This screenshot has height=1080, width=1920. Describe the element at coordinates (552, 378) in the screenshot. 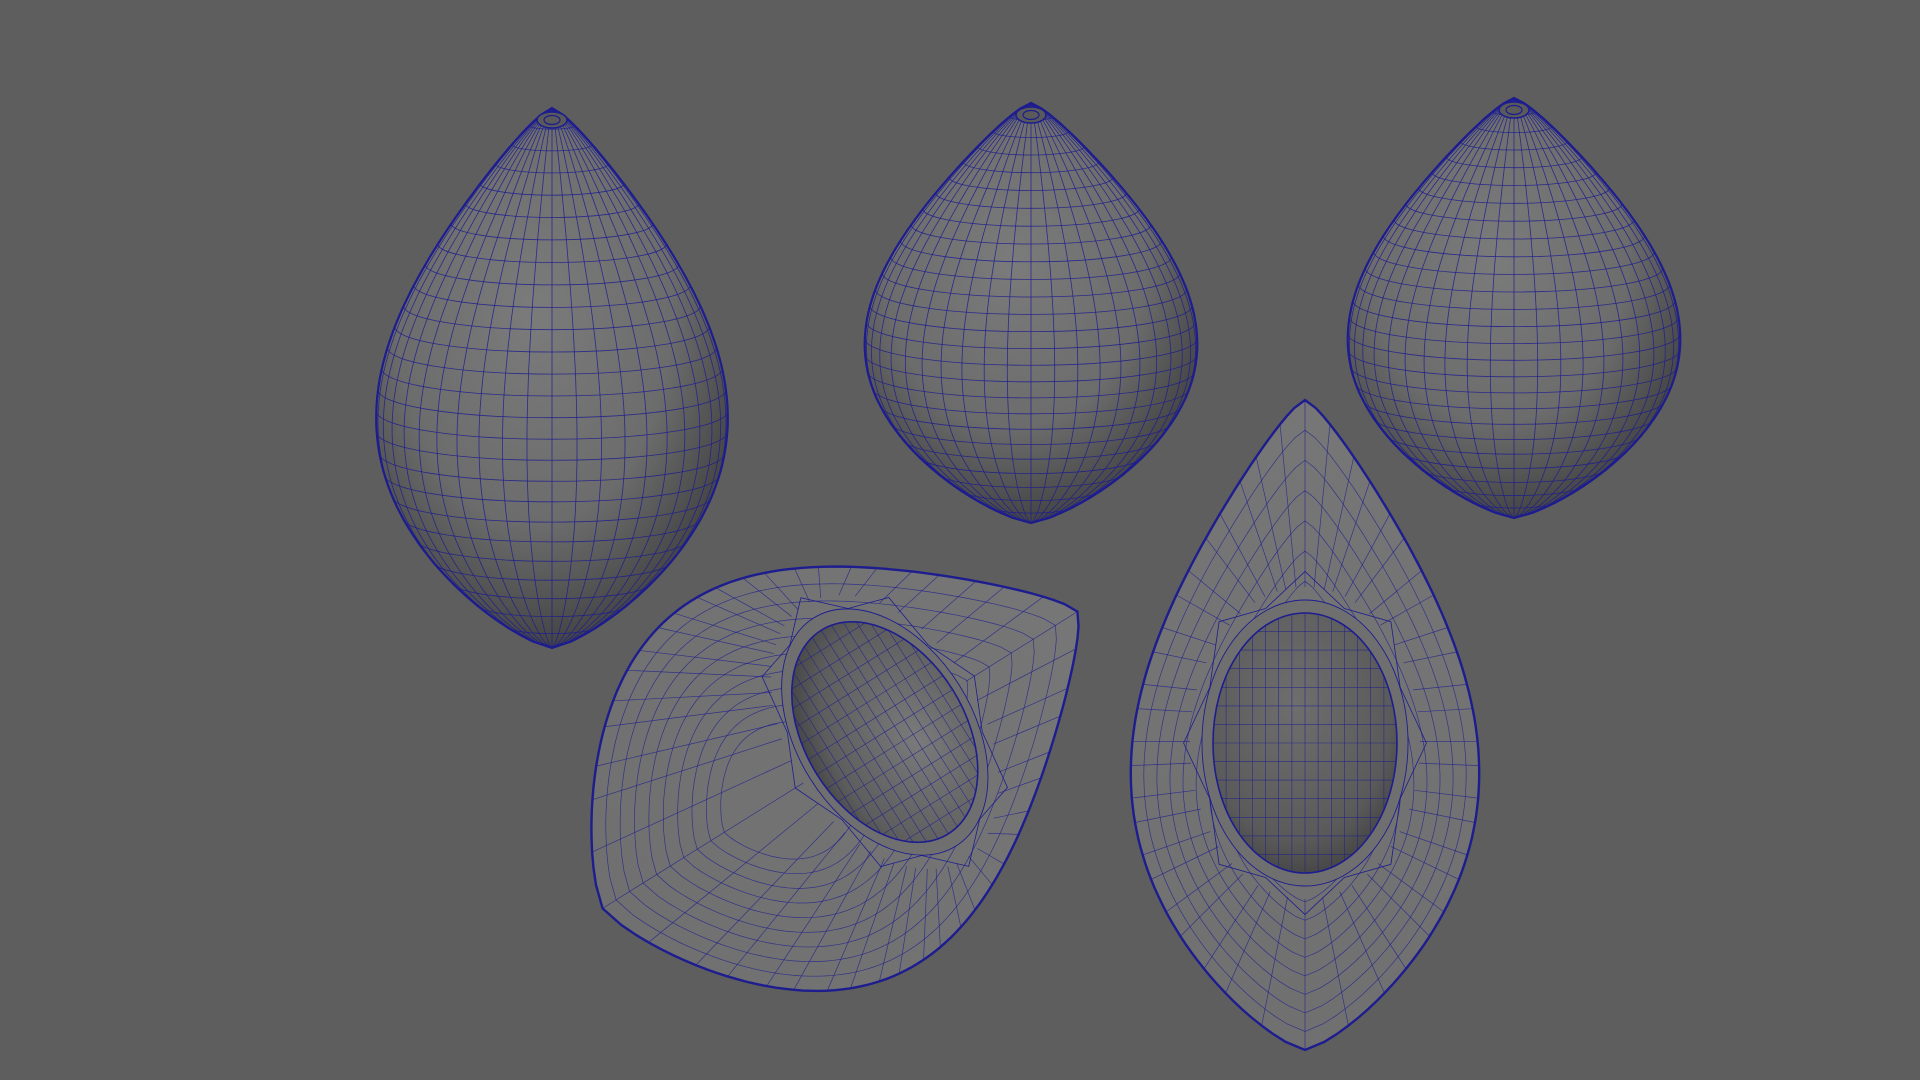

I see `avocado-whole-left` at that location.